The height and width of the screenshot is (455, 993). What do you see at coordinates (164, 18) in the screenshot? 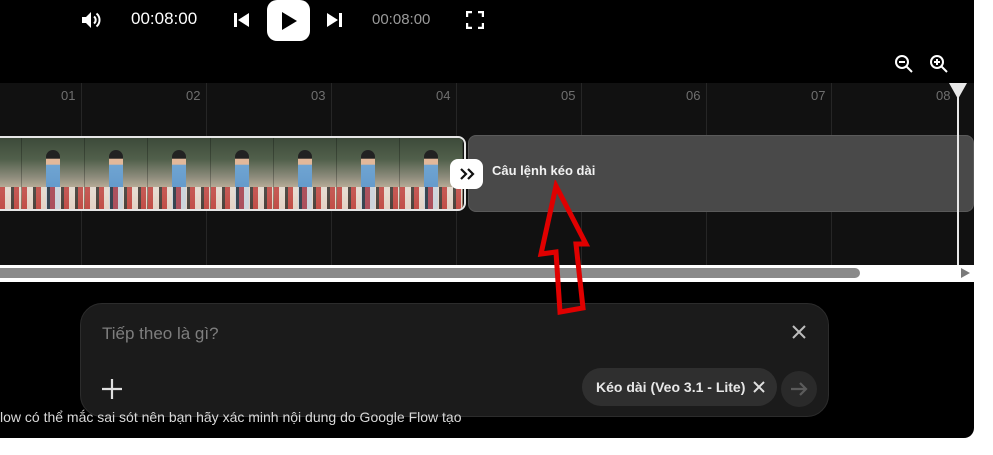
I see `current-time: 00:08:00` at bounding box center [164, 18].